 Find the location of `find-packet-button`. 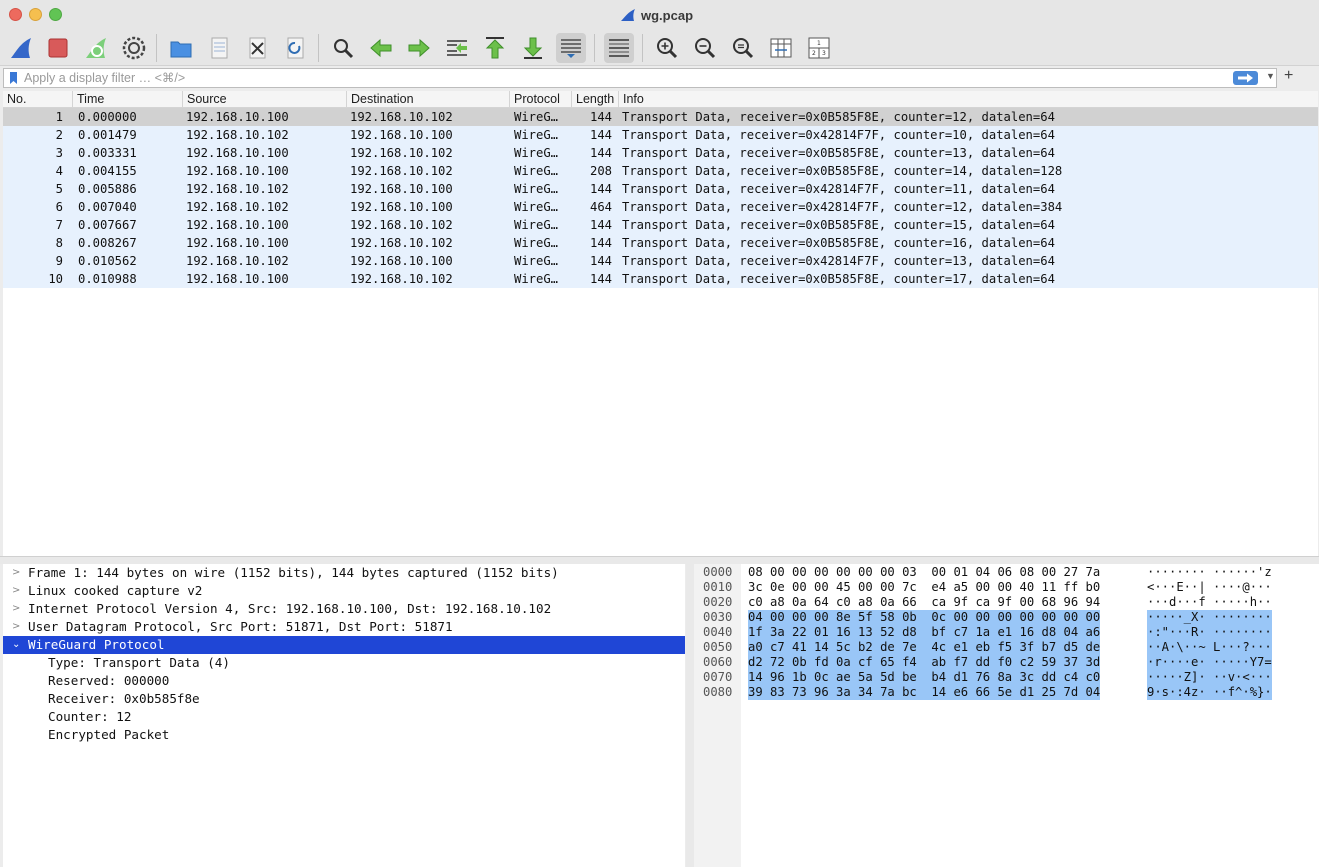

find-packet-button is located at coordinates (343, 48).